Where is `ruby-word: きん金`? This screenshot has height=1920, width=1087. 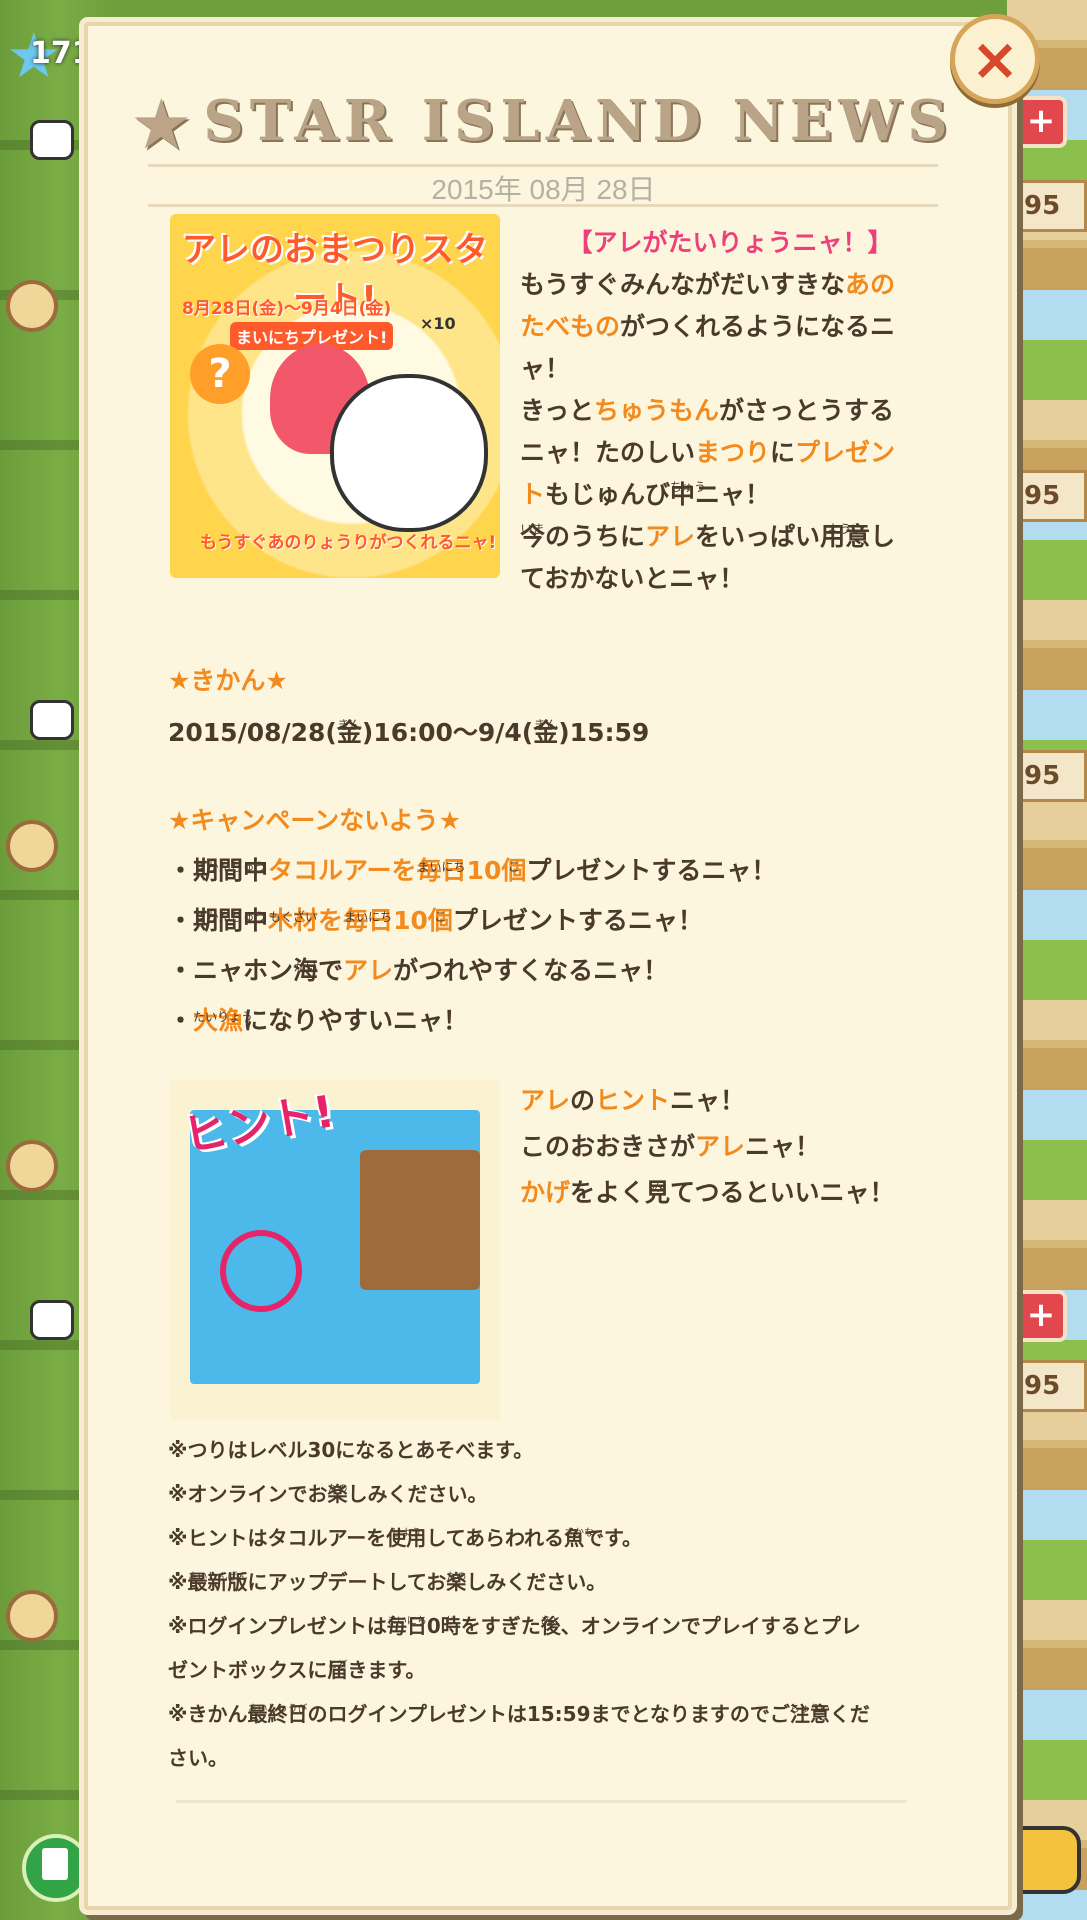
ruby-word: きん金 is located at coordinates (349, 732).